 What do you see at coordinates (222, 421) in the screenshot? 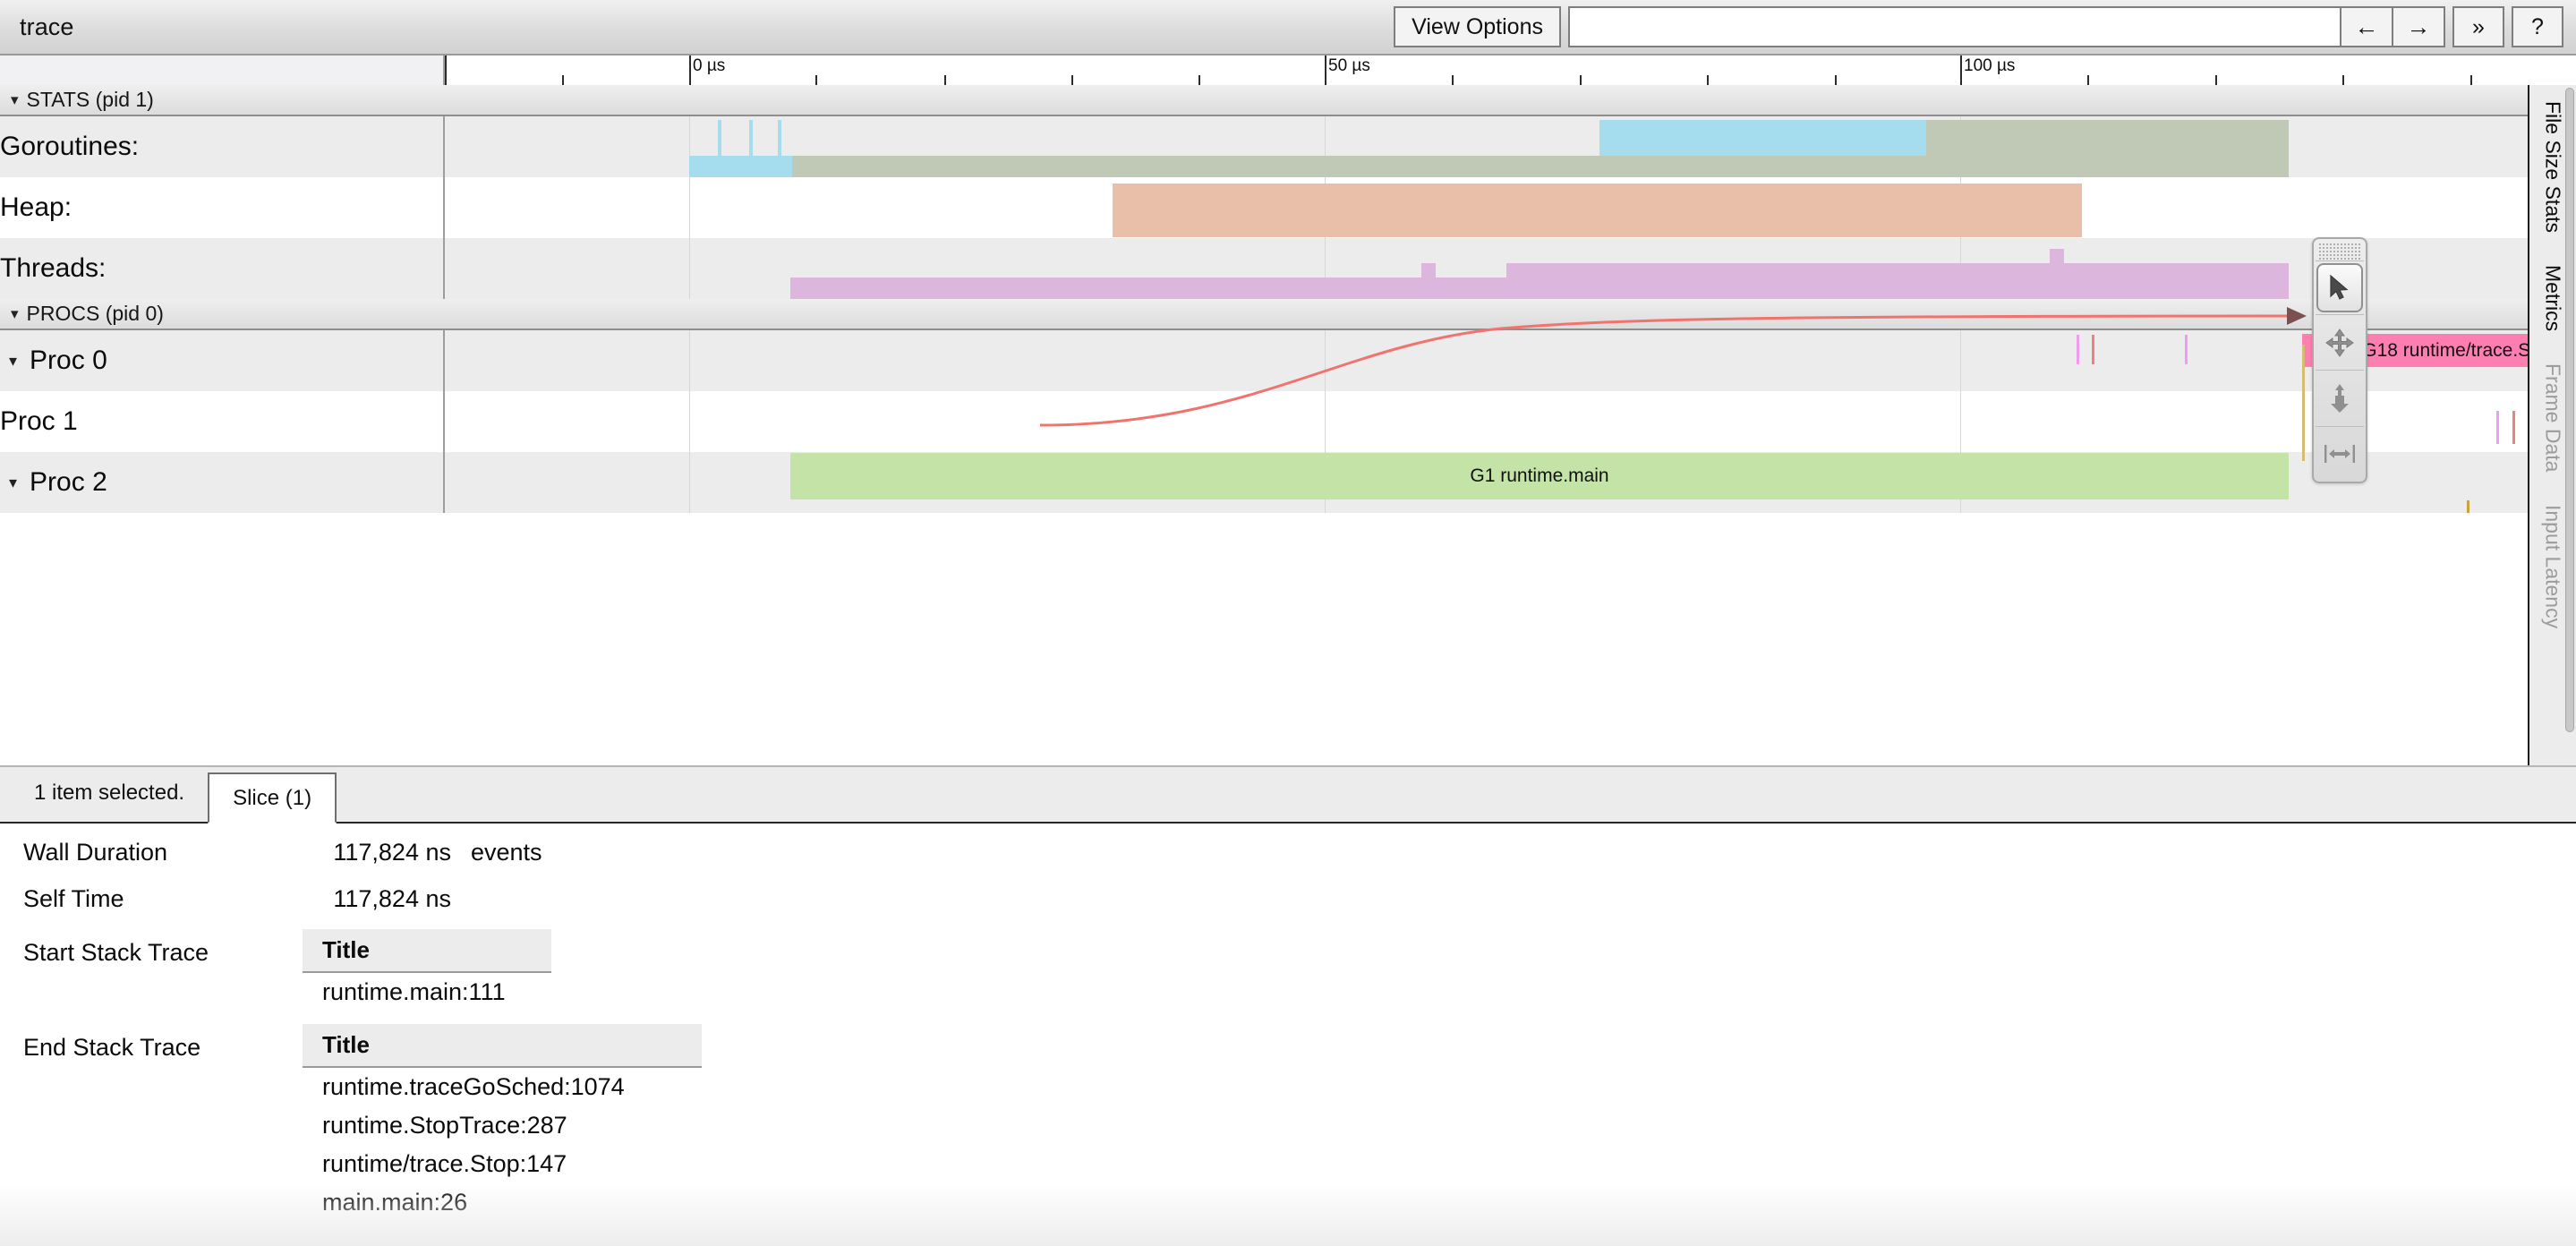
I see `track-label-proc-1: Proc 1` at bounding box center [222, 421].